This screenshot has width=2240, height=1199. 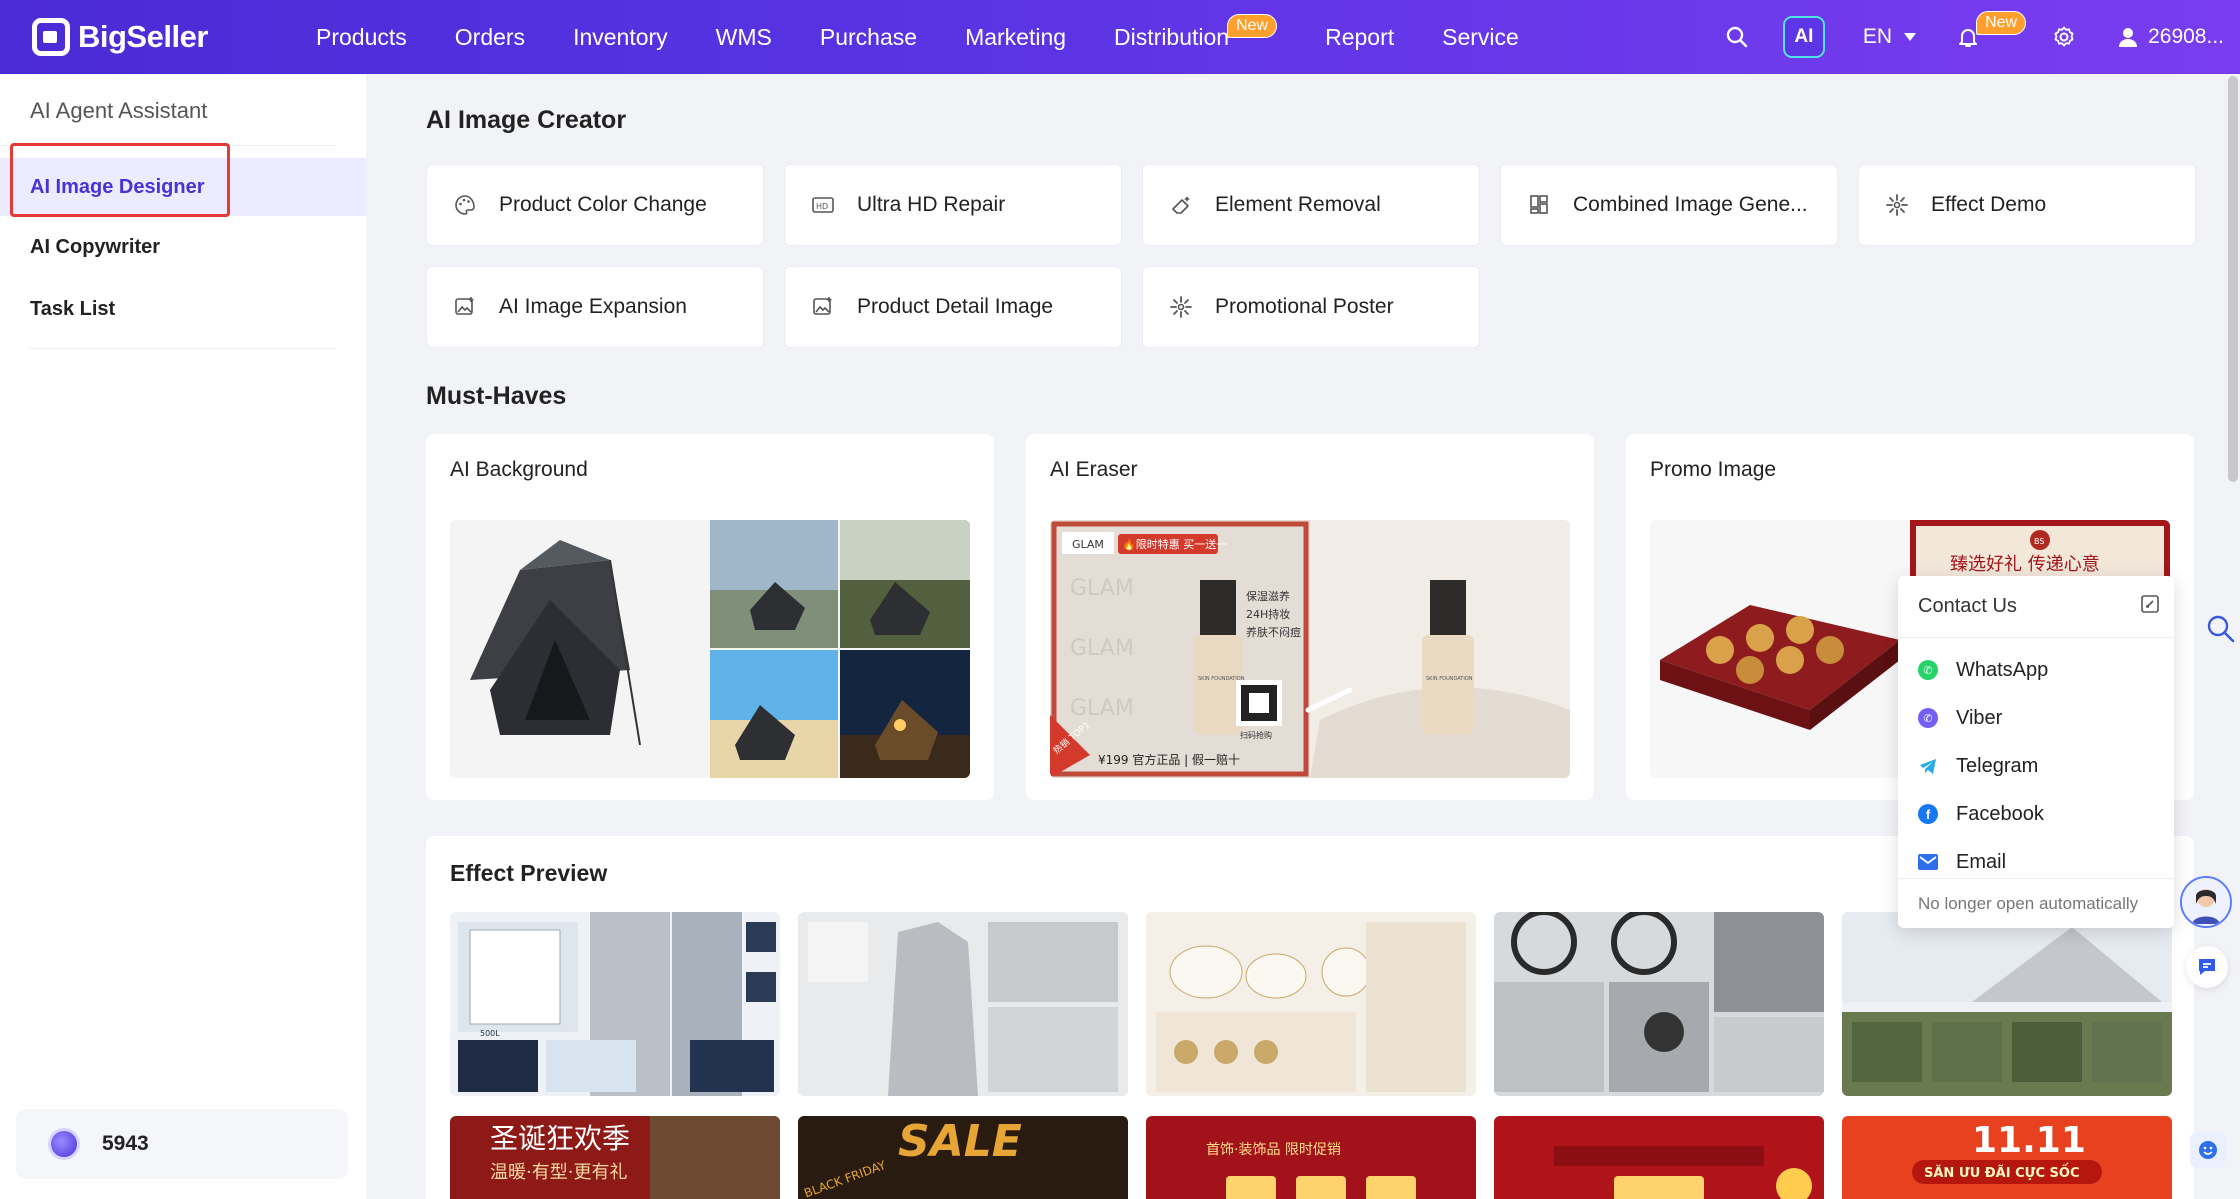 I want to click on palette-icon, so click(x=465, y=205).